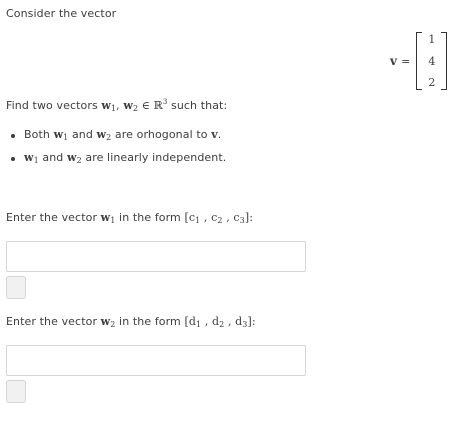  I want to click on condition-orthogonal: Both w1 and w2 are orhogonal to v., so click(122, 135).